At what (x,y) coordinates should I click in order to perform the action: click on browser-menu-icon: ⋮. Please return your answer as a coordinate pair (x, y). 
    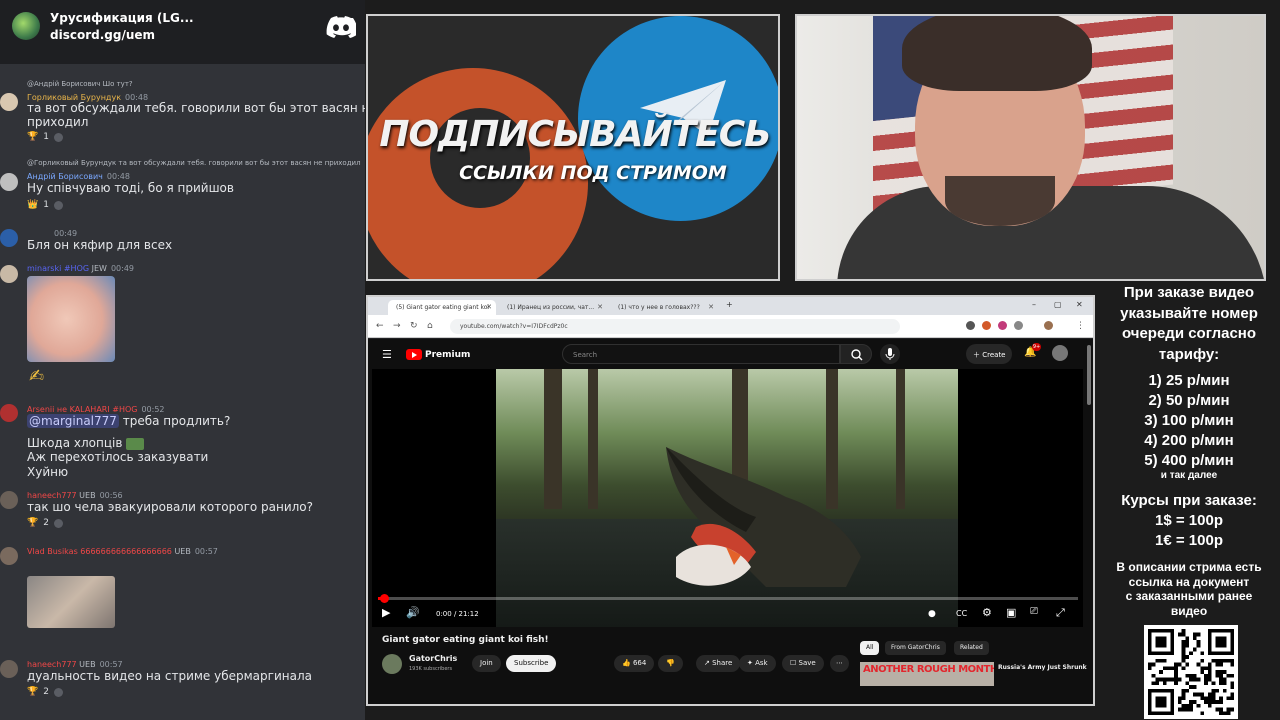
    Looking at the image, I should click on (1080, 326).